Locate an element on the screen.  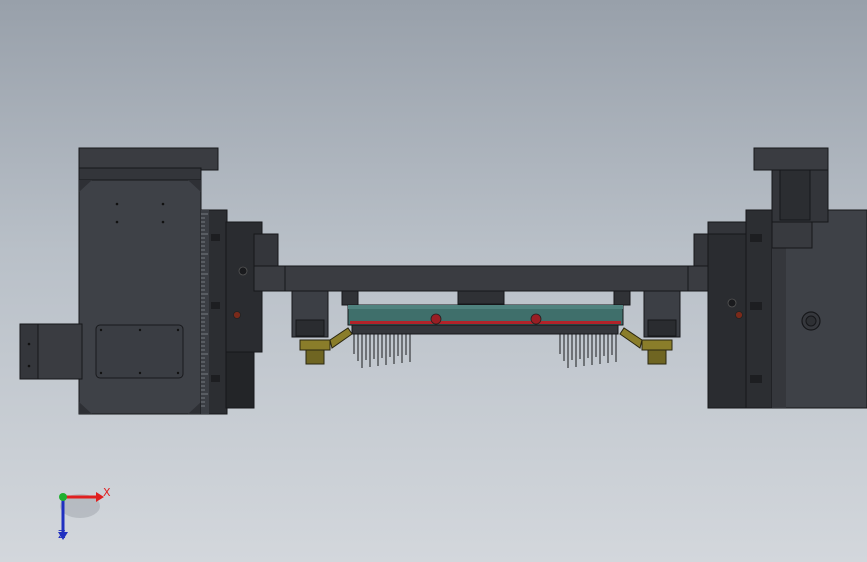
cross-beam-body is located at coordinates (487, 278).